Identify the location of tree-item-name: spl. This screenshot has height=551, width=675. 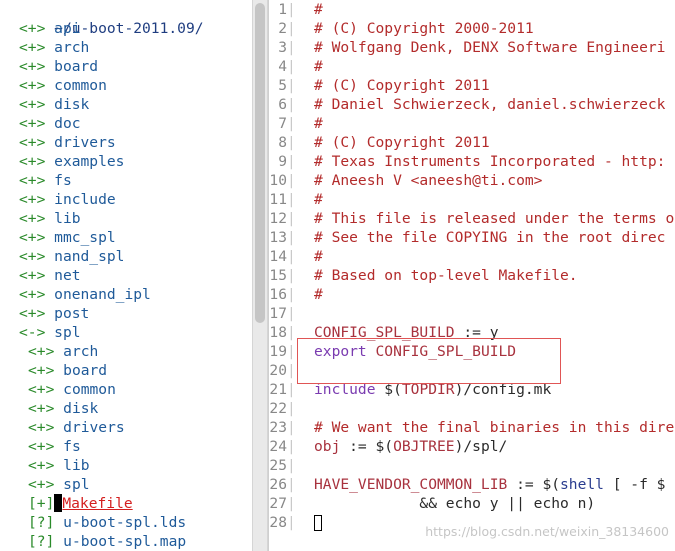
(76, 484).